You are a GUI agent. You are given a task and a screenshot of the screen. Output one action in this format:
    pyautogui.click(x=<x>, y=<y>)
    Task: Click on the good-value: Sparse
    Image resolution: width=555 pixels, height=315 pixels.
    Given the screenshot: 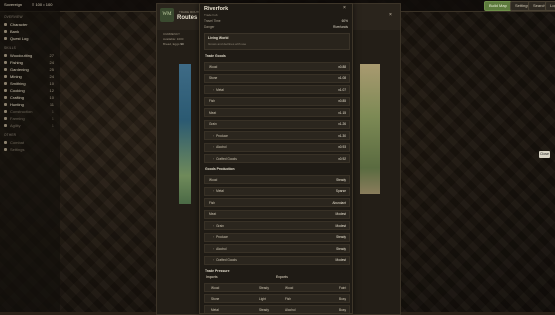 What is the action you would take?
    pyautogui.click(x=340, y=191)
    